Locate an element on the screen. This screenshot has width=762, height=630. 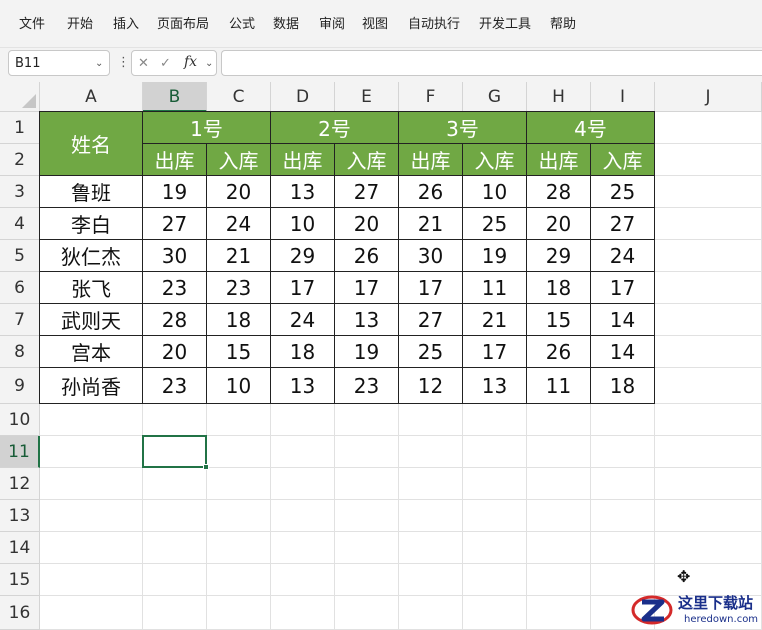
formula-input is located at coordinates (491, 63).